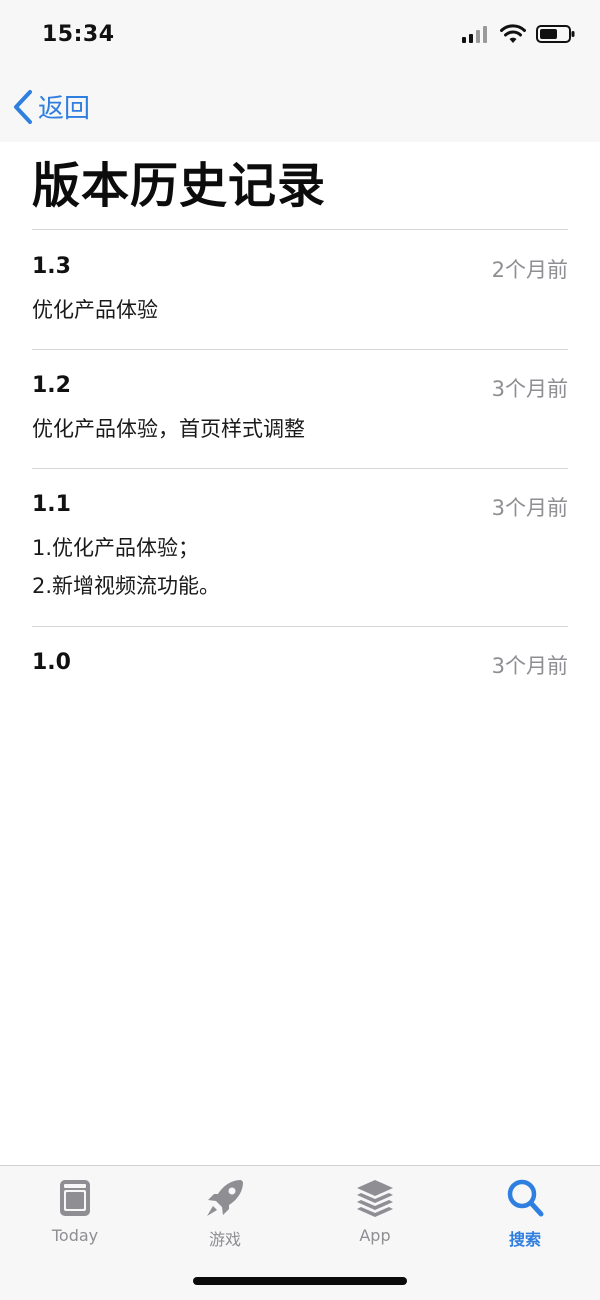 Image resolution: width=600 pixels, height=1300 pixels. I want to click on tab-label: App, so click(375, 1235).